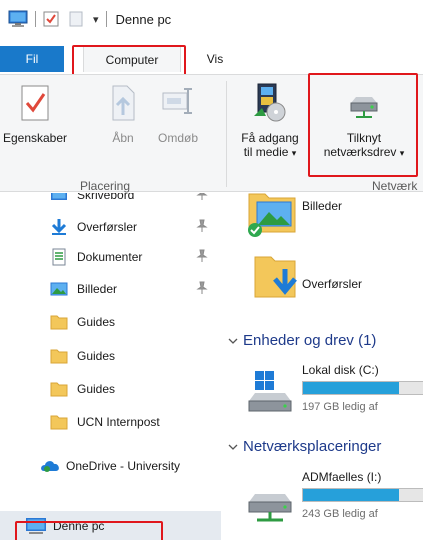  What do you see at coordinates (106, 197) in the screenshot?
I see `nav-label: Skrivebord` at bounding box center [106, 197].